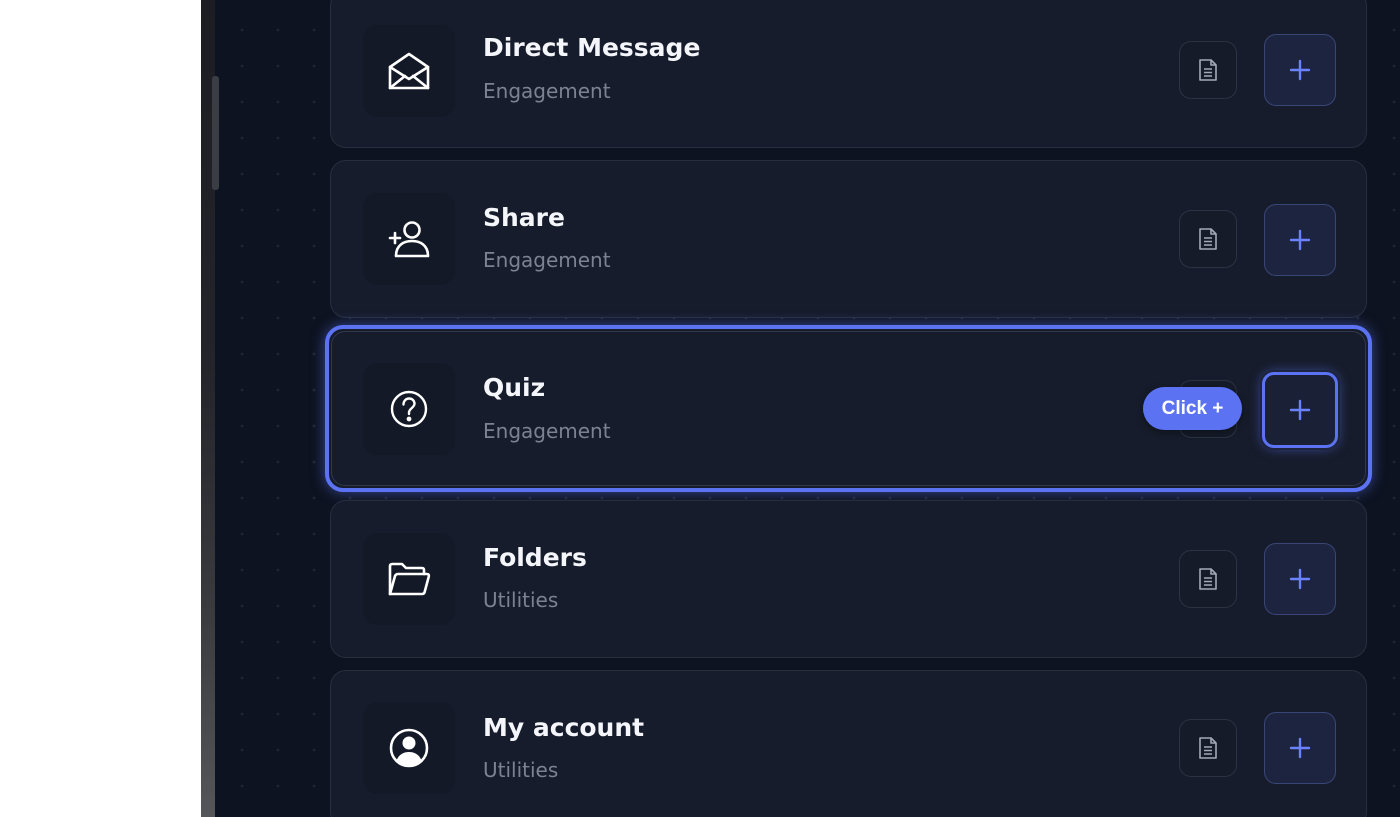  I want to click on user-circle-icon, so click(409, 748).